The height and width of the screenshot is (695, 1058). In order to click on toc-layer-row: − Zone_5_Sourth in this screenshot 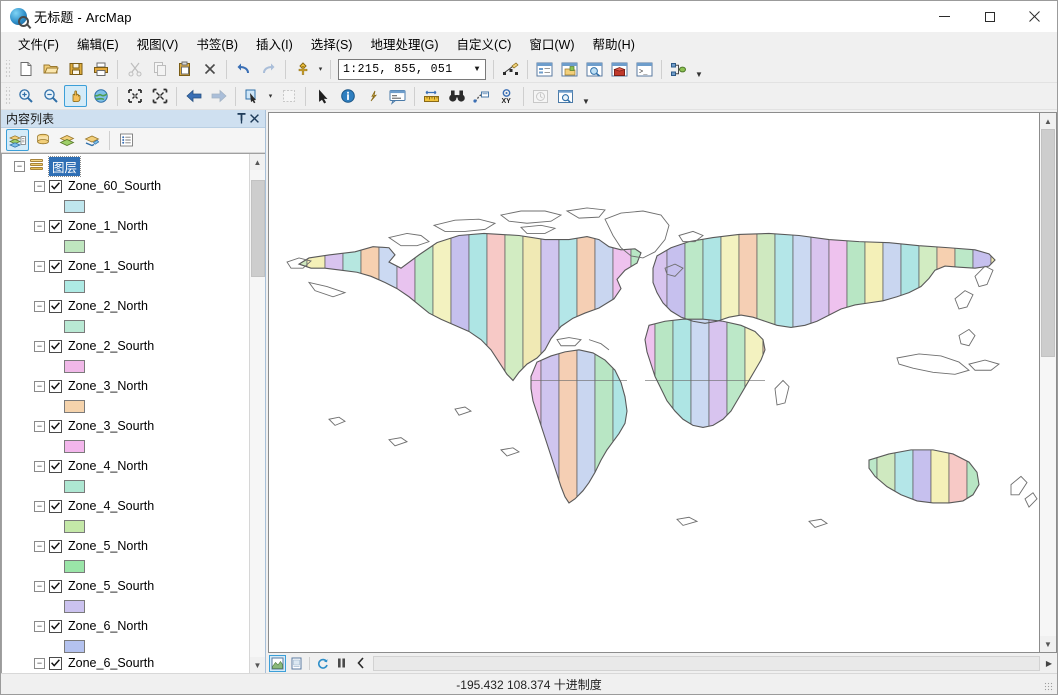, I will do `click(135, 586)`.